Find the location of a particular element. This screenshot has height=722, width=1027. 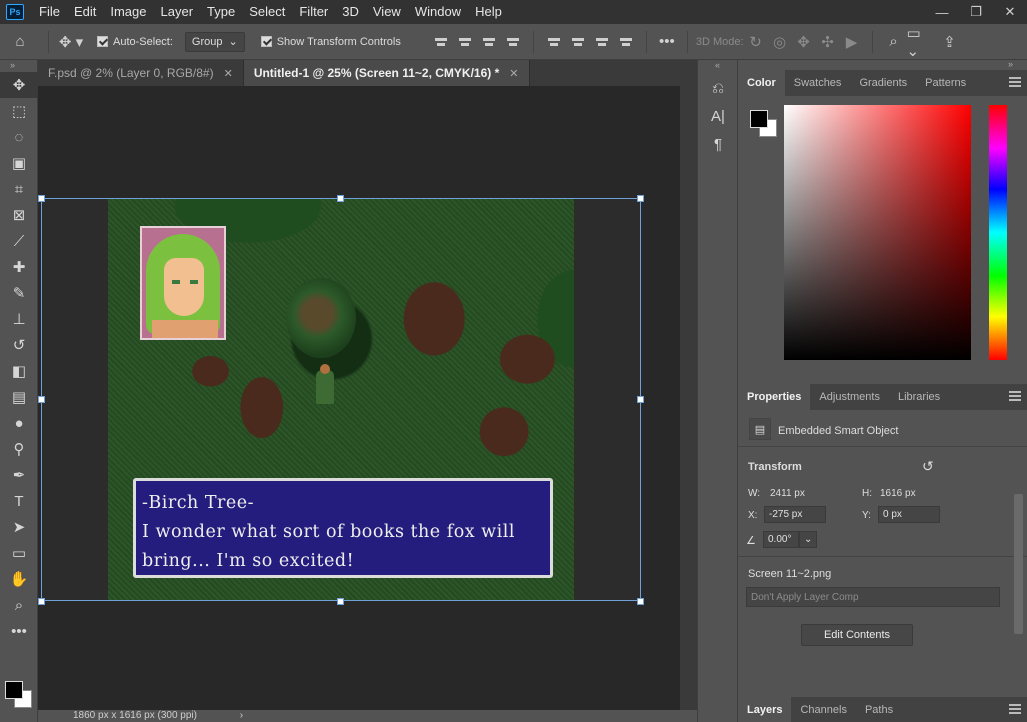

transform-handle-bottom is located at coordinates (340, 601).